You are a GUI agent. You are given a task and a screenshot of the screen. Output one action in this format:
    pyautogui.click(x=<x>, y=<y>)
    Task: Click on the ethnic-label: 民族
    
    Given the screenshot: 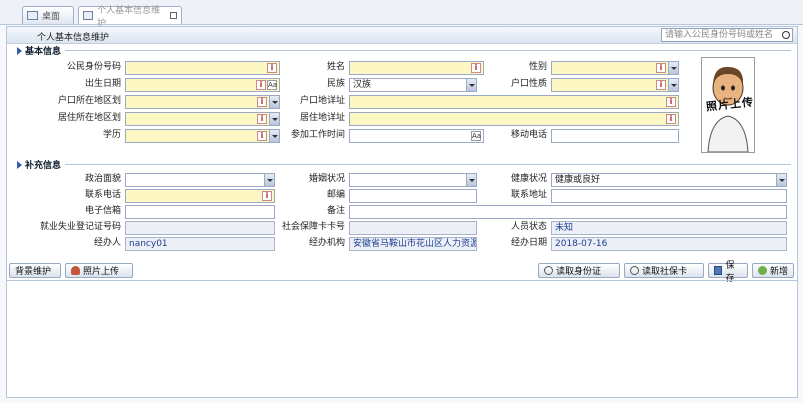 What is the action you would take?
    pyautogui.click(x=335, y=84)
    